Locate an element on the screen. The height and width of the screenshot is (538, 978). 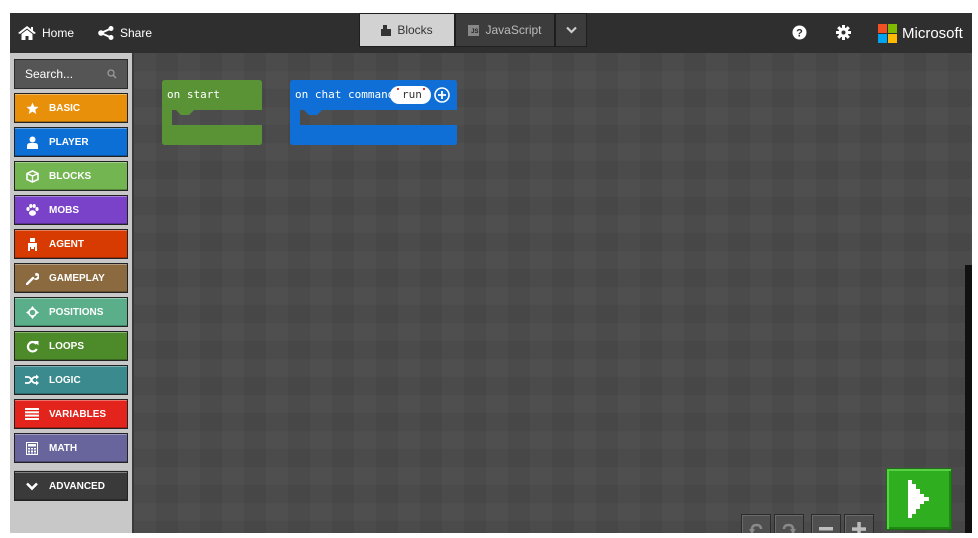
on-chat-command-block: on chat command run is located at coordinates (373, 112).